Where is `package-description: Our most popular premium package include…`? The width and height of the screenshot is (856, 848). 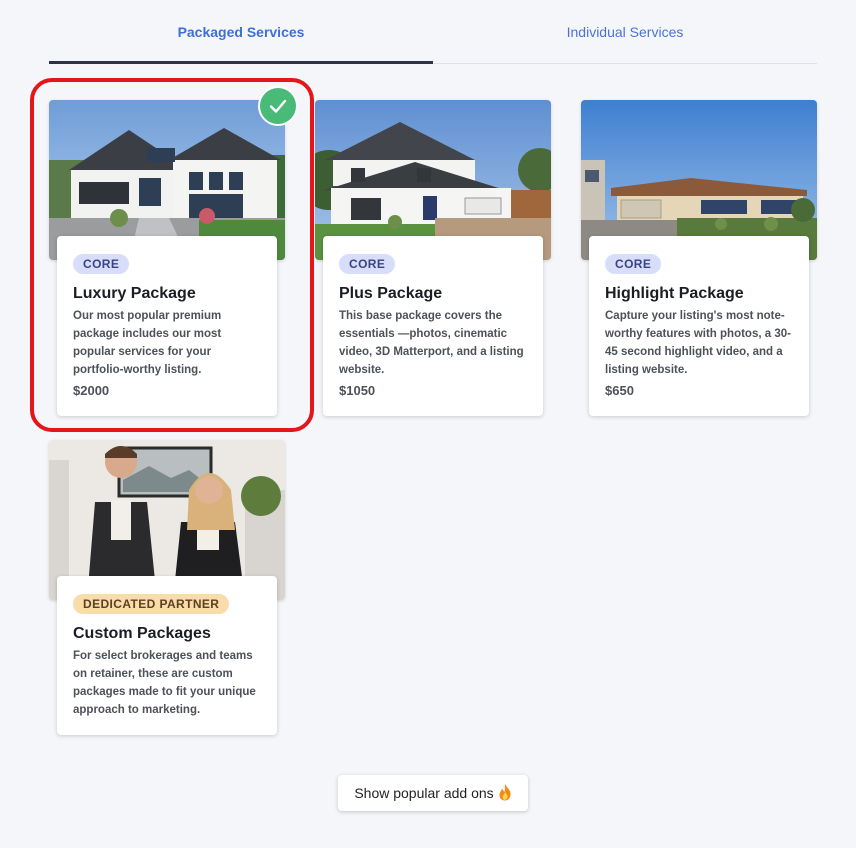 package-description: Our most popular premium package include… is located at coordinates (147, 343).